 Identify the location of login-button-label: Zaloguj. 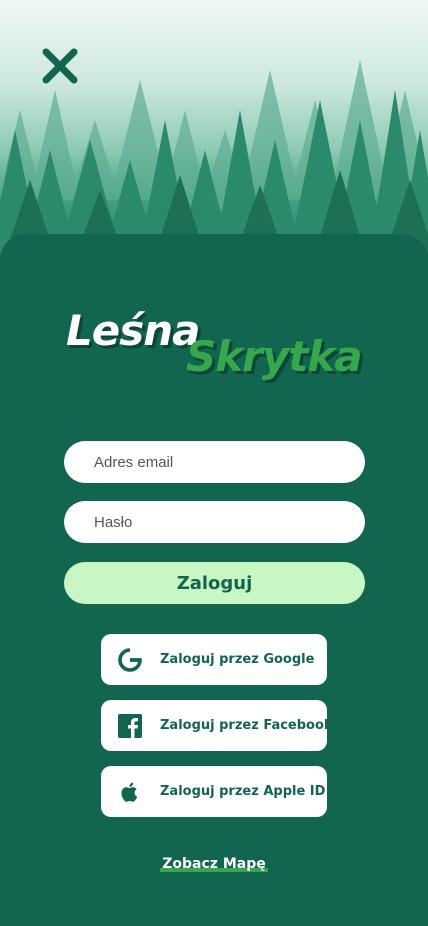
(214, 583).